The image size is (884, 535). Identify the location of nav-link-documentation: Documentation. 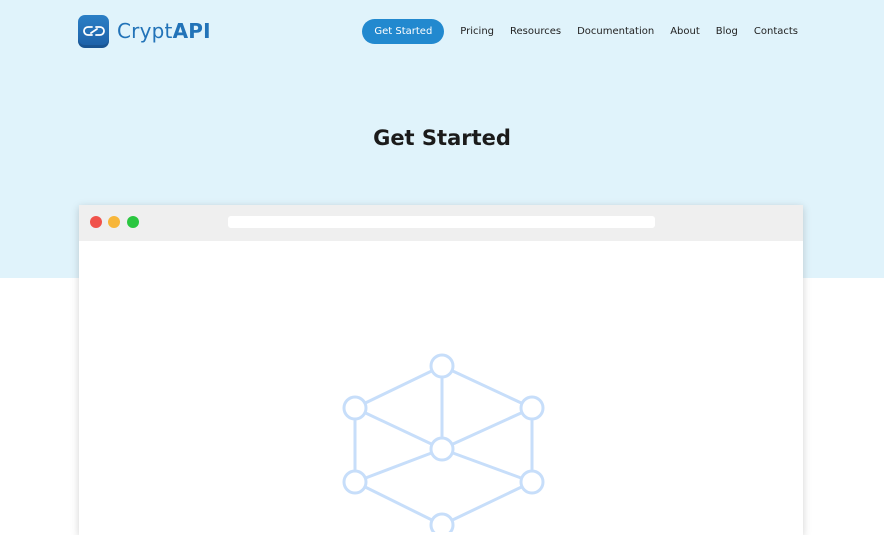
(615, 31).